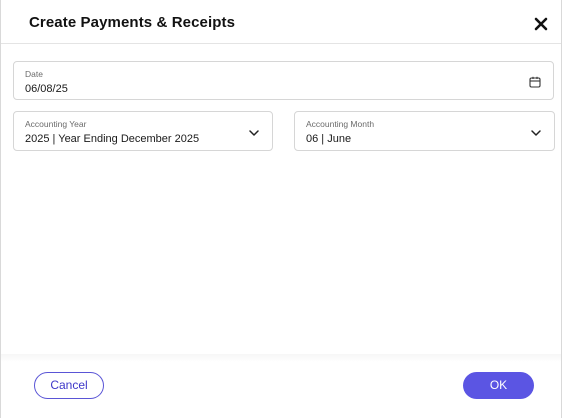  Describe the element at coordinates (541, 24) in the screenshot. I see `close-icon` at that location.